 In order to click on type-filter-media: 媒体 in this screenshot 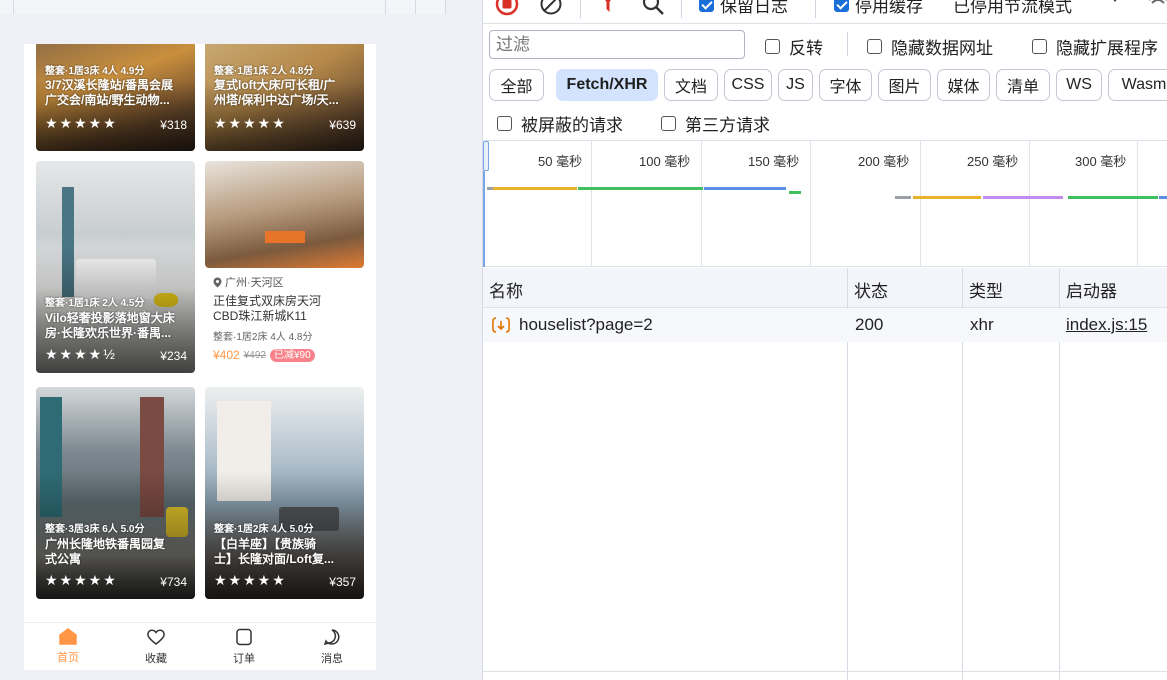, I will do `click(963, 85)`.